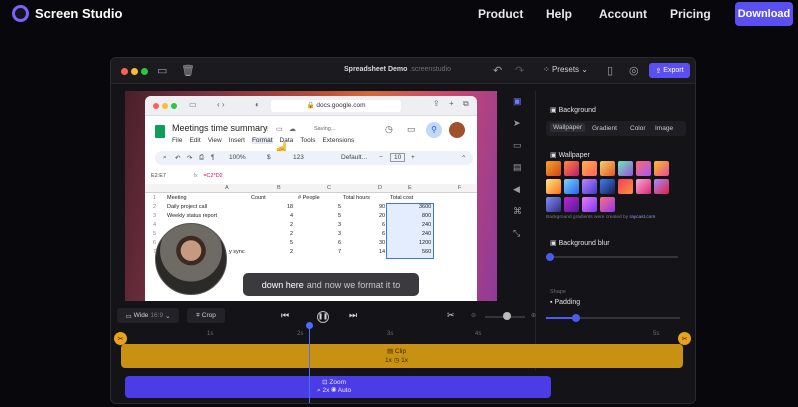 This screenshot has width=798, height=407. What do you see at coordinates (690, 14) in the screenshot?
I see `nav-pricing-link: Pricing` at bounding box center [690, 14].